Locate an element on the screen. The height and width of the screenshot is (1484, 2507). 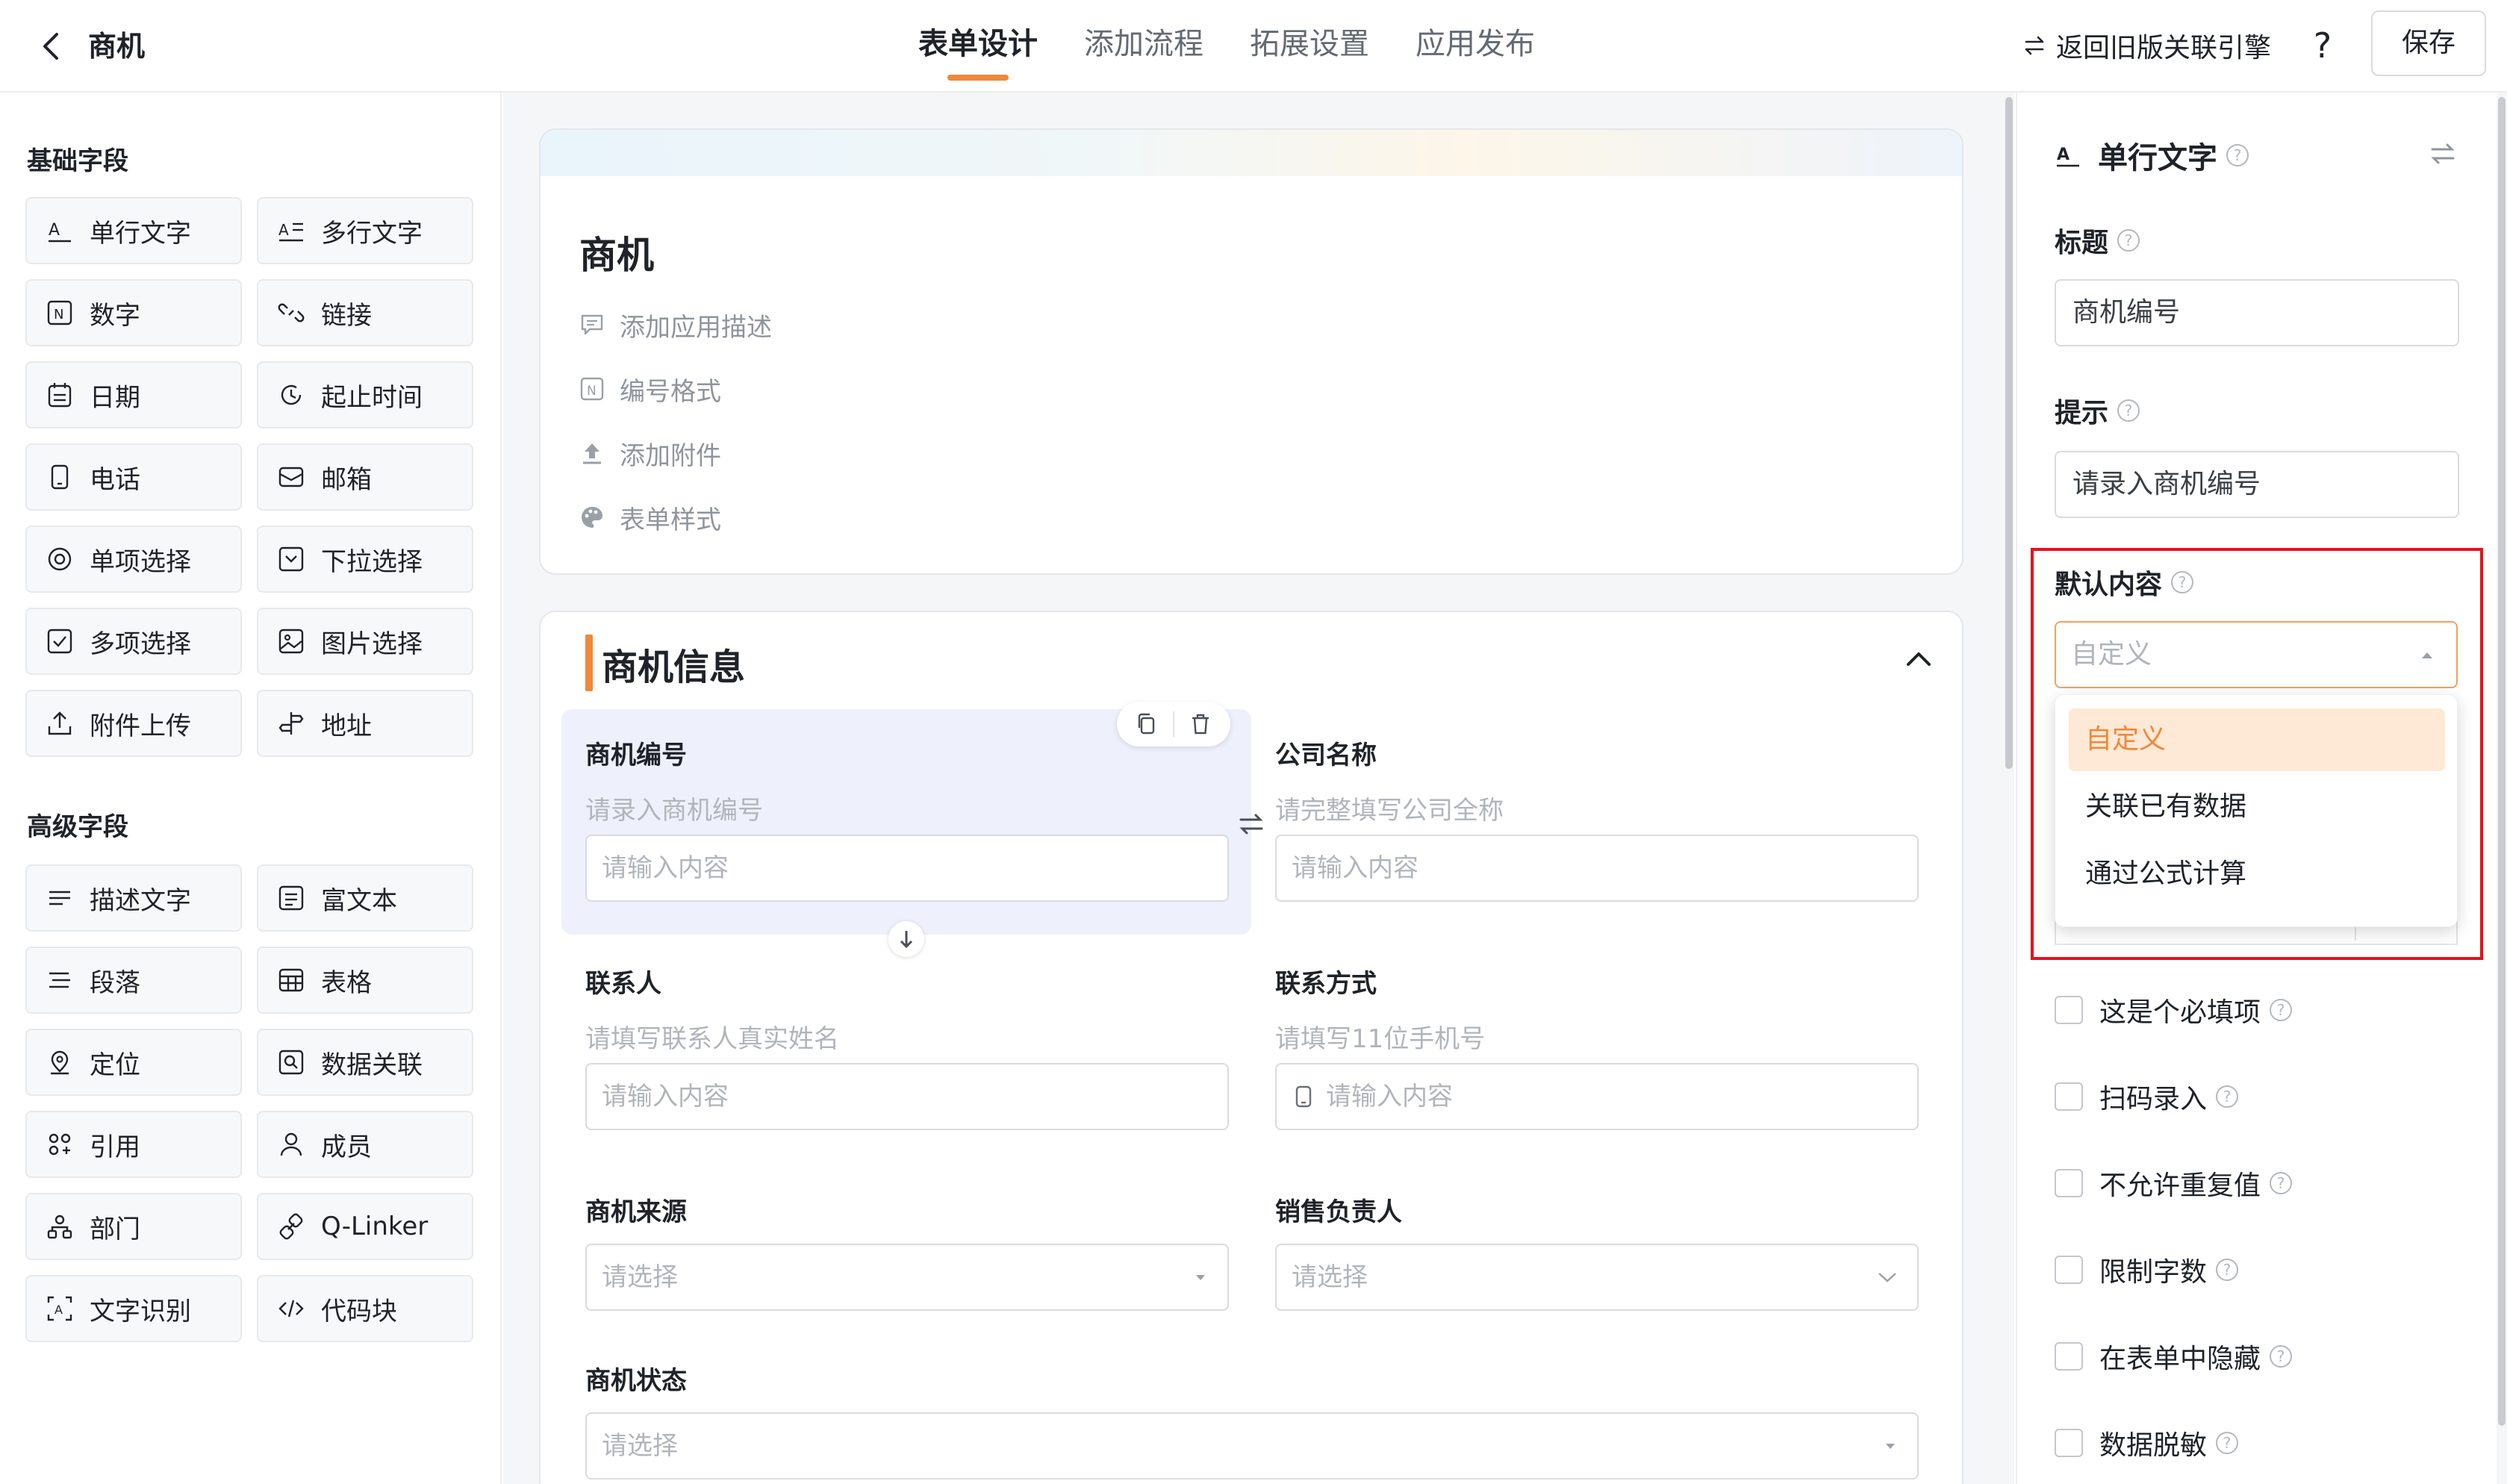
comment-icon is located at coordinates (592, 324).